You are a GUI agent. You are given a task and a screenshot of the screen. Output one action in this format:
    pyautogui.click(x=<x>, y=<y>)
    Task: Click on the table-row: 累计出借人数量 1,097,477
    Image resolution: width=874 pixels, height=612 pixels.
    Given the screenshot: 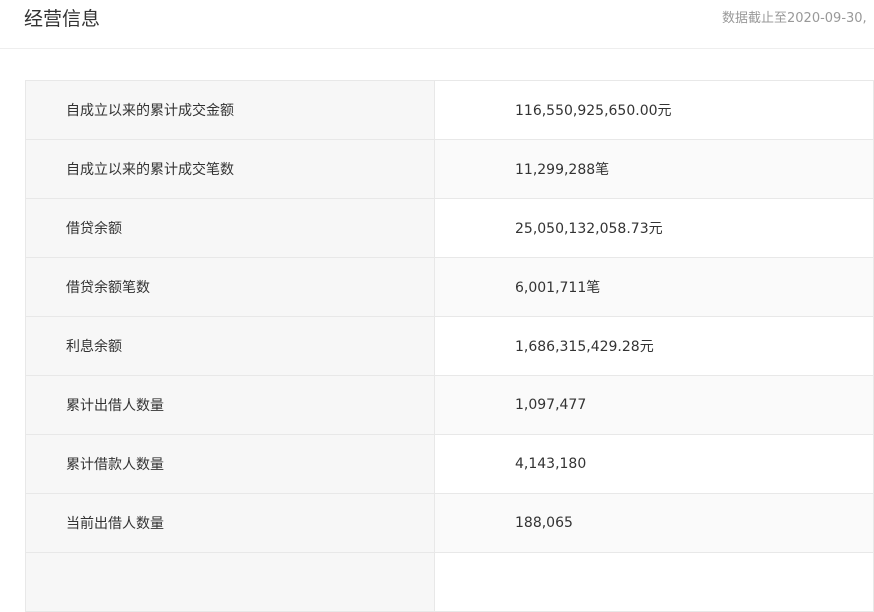 What is the action you would take?
    pyautogui.click(x=449, y=405)
    